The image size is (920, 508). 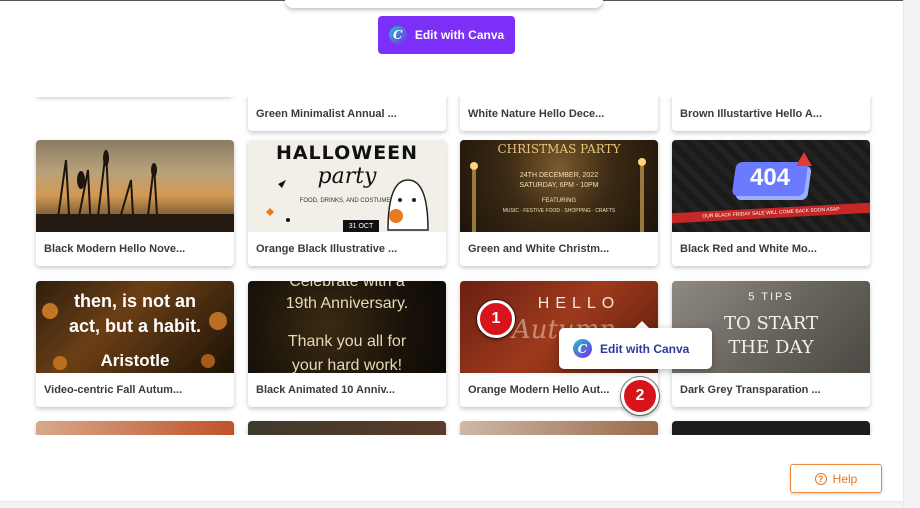 What do you see at coordinates (558, 195) in the screenshot?
I see `candles-graphic` at bounding box center [558, 195].